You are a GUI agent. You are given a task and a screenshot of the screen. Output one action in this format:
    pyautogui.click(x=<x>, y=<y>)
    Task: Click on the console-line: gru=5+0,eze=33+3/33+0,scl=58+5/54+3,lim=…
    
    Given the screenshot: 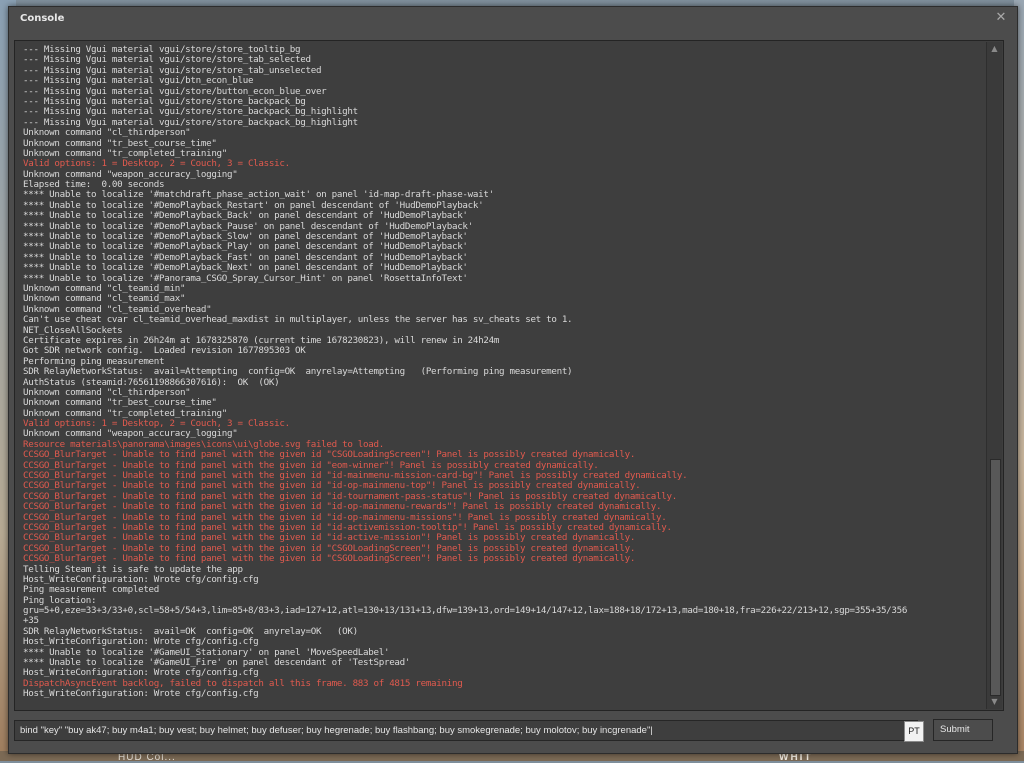 What is the action you would take?
    pyautogui.click(x=465, y=611)
    